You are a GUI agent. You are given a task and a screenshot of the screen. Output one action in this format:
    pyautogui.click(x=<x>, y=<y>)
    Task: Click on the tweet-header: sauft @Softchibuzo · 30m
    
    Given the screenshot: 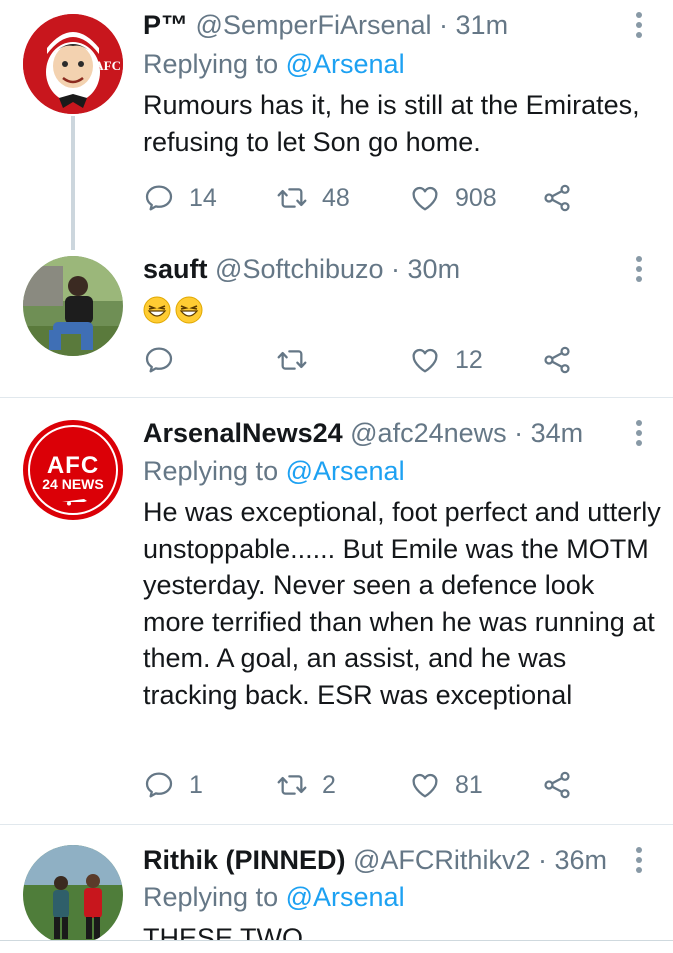 What is the action you would take?
    pyautogui.click(x=379, y=269)
    